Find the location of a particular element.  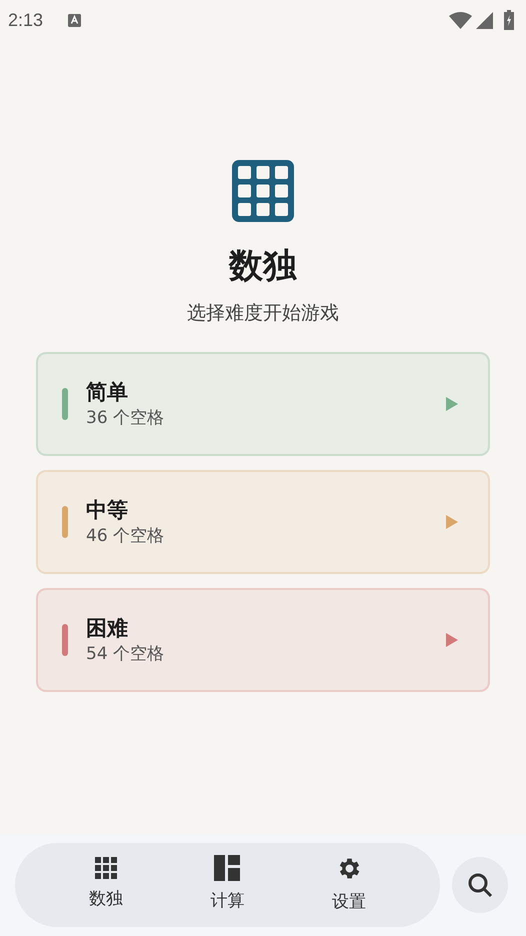

difficulty-detail: 54 个空格 is located at coordinates (126, 654).